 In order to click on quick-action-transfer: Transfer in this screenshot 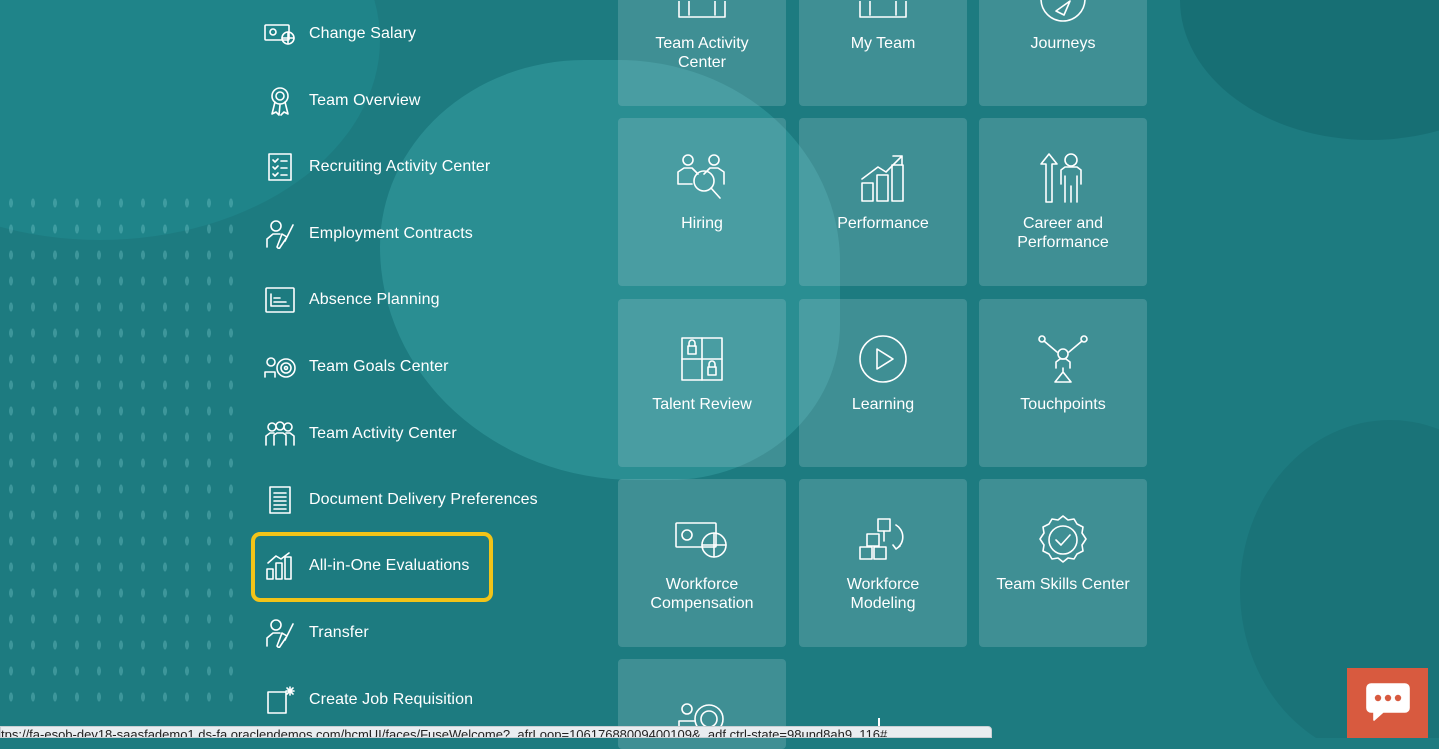, I will do `click(316, 633)`.